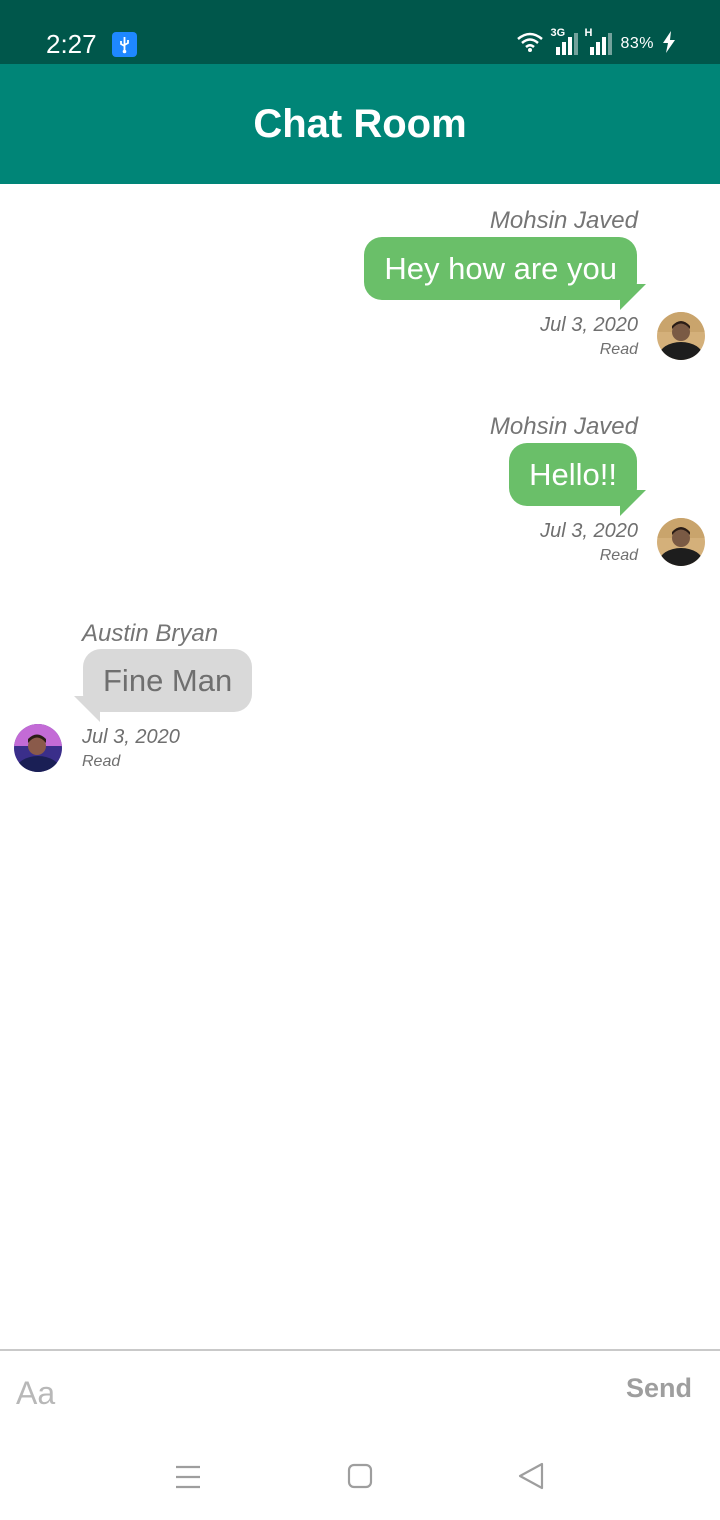 Image resolution: width=720 pixels, height=1520 pixels. What do you see at coordinates (124, 44) in the screenshot?
I see `usb-icon` at bounding box center [124, 44].